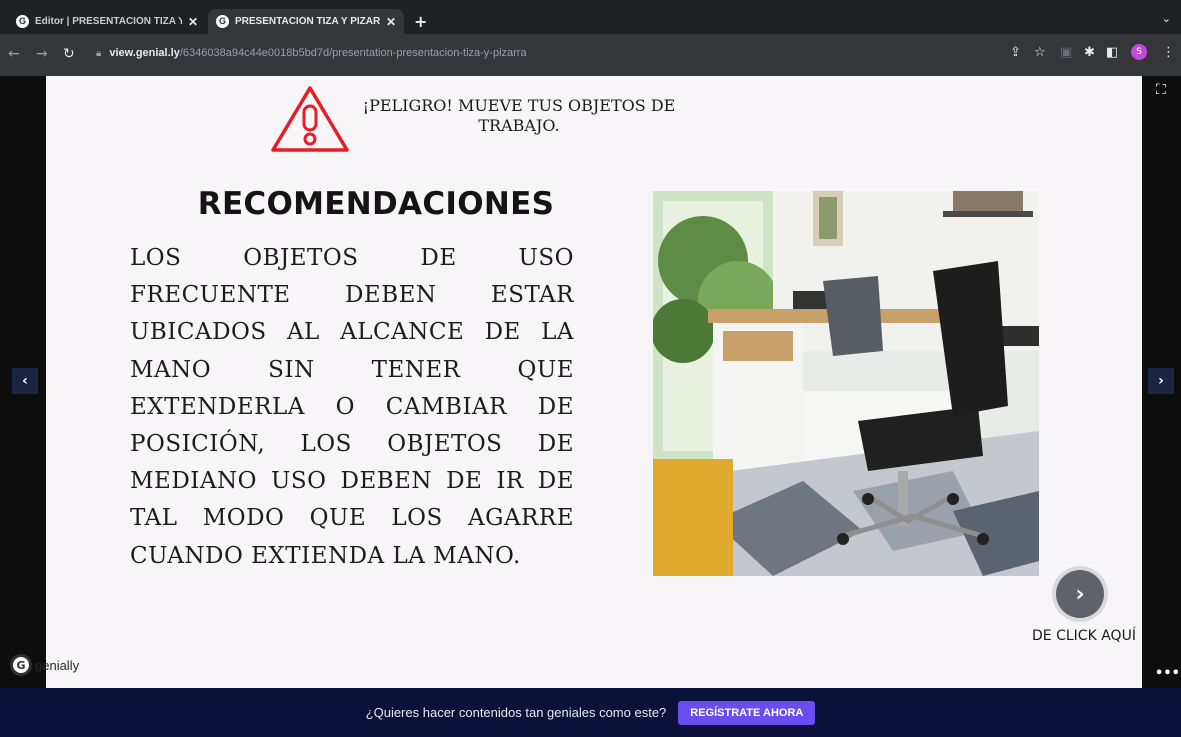 This screenshot has height=737, width=1181. Describe the element at coordinates (14, 54) in the screenshot. I see `back-icon: ←` at that location.